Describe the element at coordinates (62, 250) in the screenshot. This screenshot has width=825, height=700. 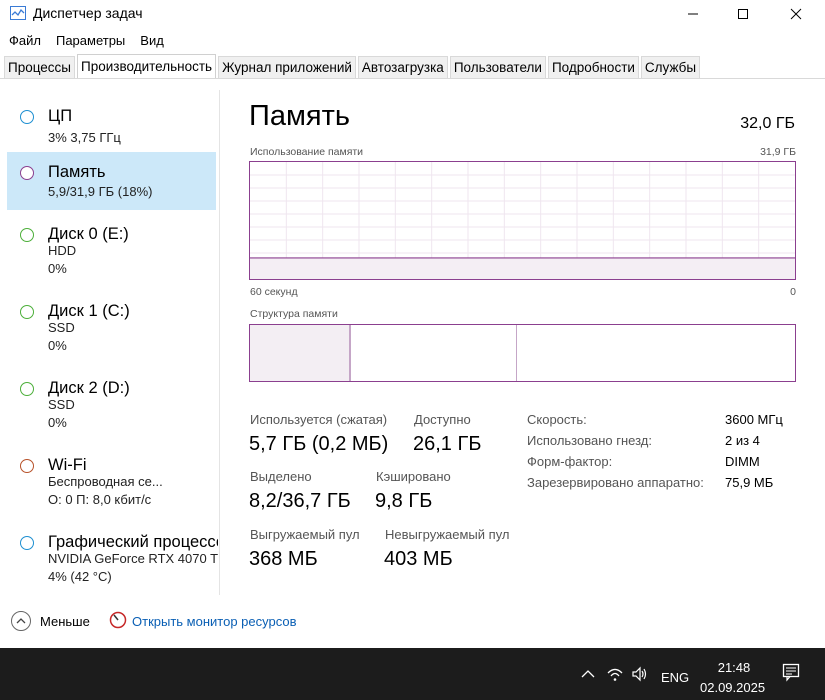
I see `sidebar-item-type: HDD` at that location.